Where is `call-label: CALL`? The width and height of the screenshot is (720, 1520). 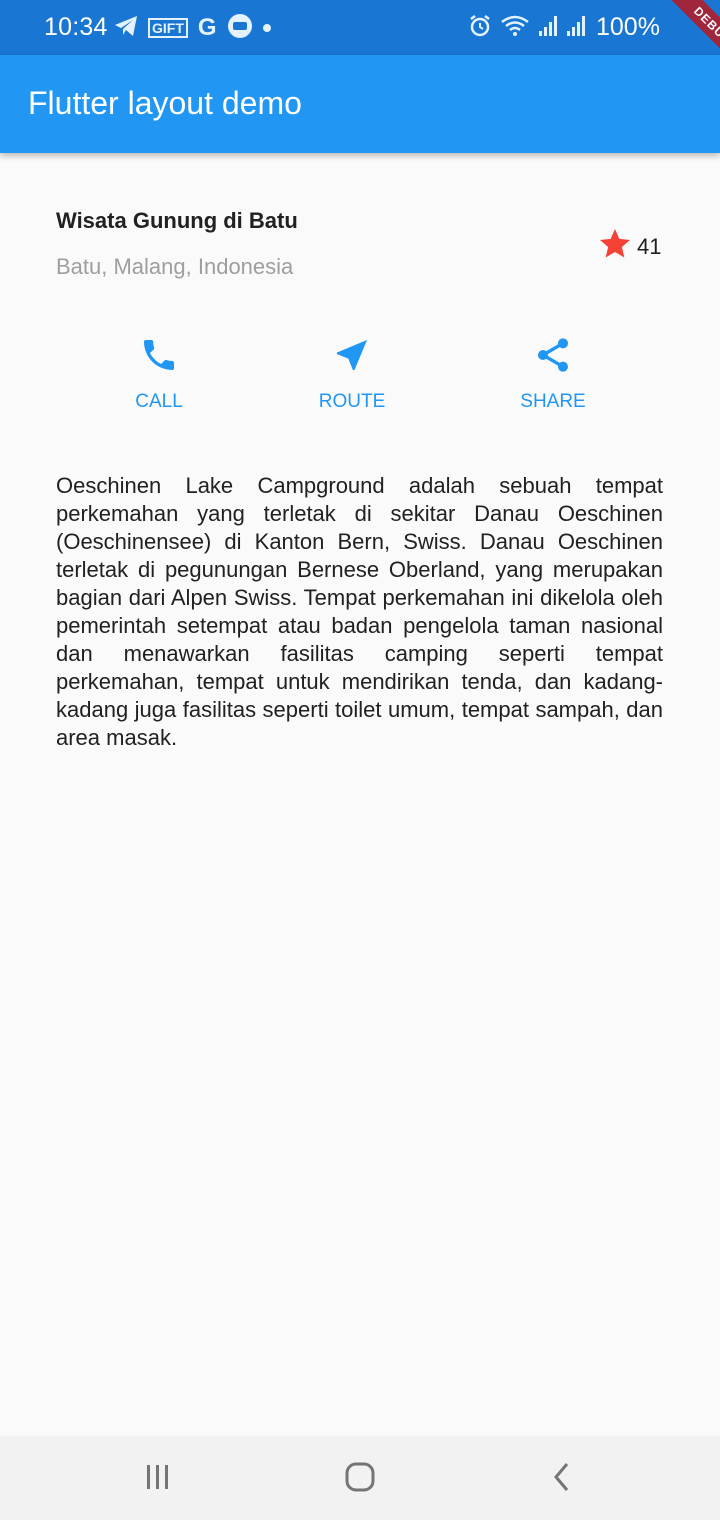 call-label: CALL is located at coordinates (159, 401).